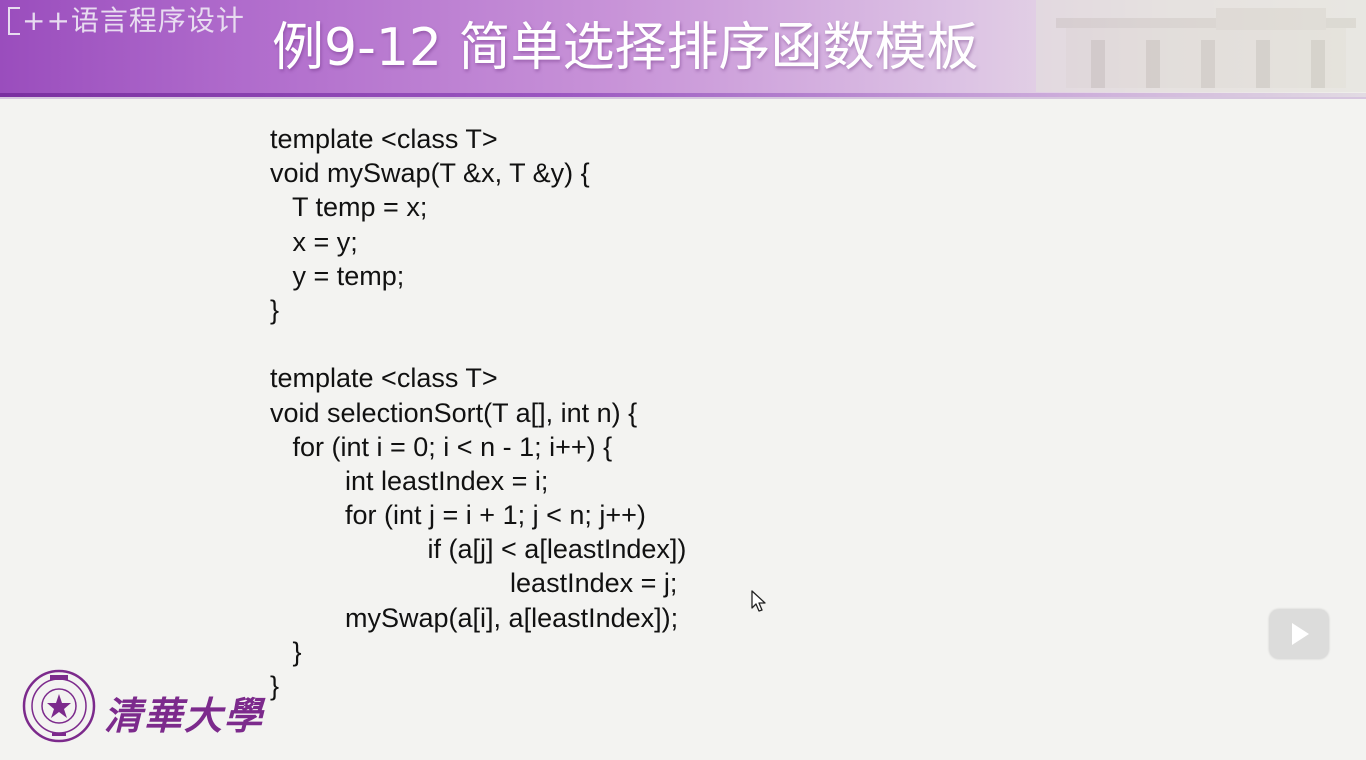  I want to click on code-line: mySwap(a[i], a[leastIndex]);, so click(474, 617).